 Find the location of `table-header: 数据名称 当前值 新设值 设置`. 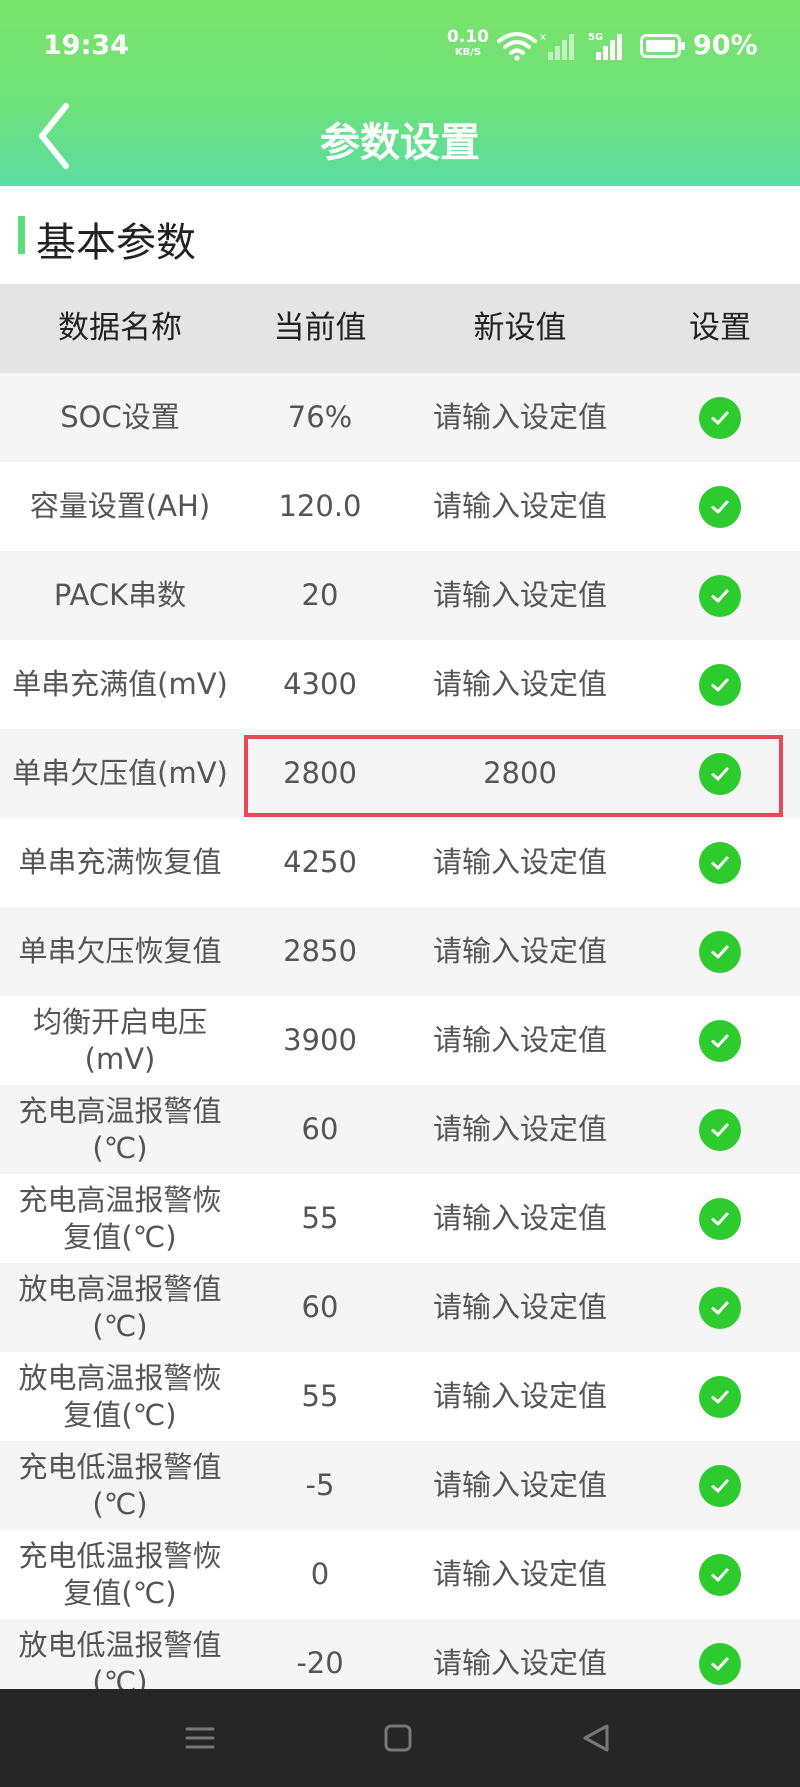

table-header: 数据名称 当前值 新设值 设置 is located at coordinates (400, 328).